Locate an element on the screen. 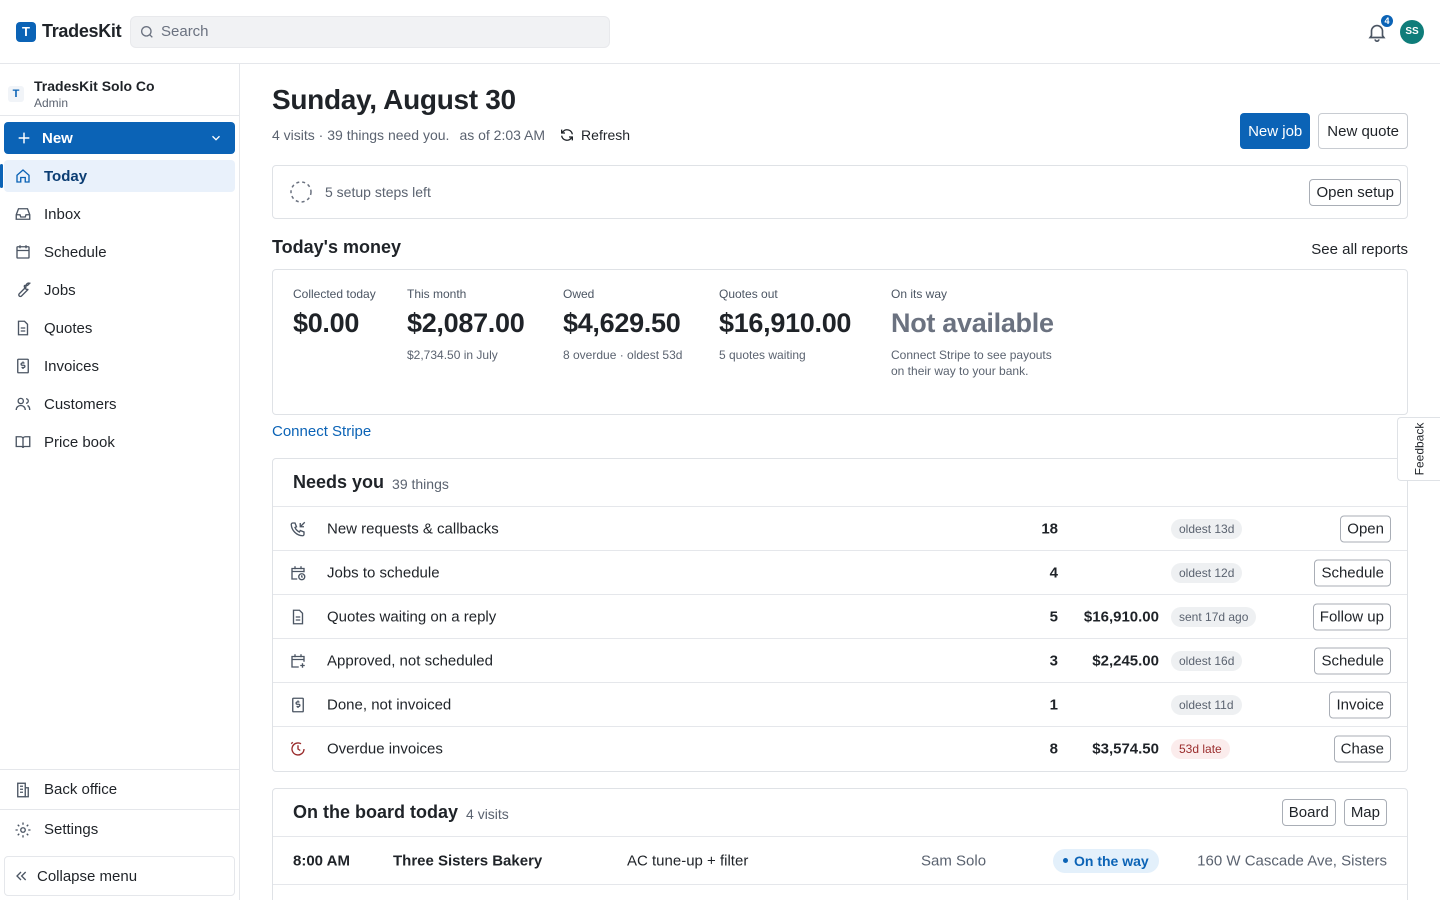 The image size is (1440, 900). stat-owed: Owed $4,629.50 8 overdue · oldest 53d is located at coordinates (622, 325).